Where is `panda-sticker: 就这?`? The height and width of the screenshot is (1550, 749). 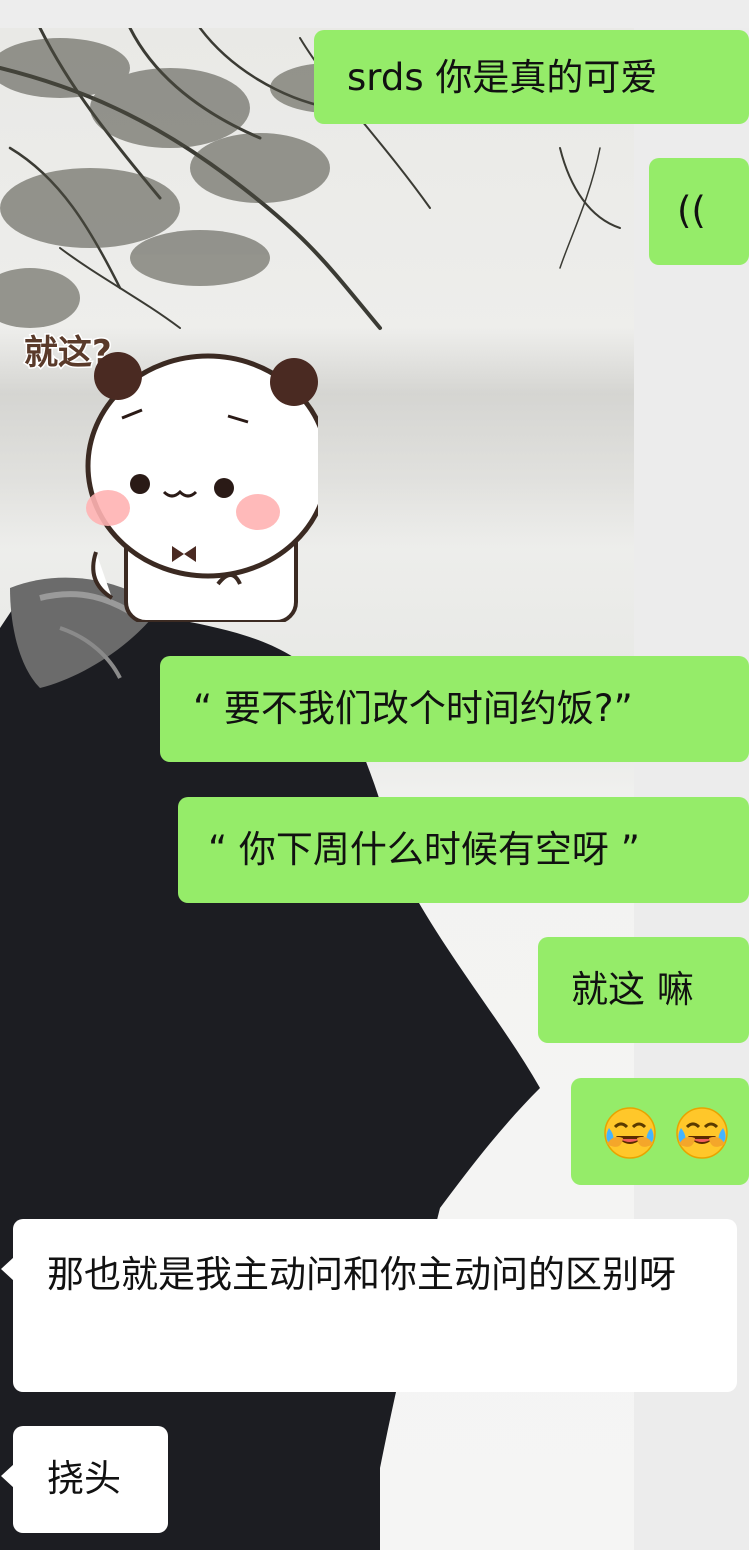 panda-sticker: 就这? is located at coordinates (168, 469).